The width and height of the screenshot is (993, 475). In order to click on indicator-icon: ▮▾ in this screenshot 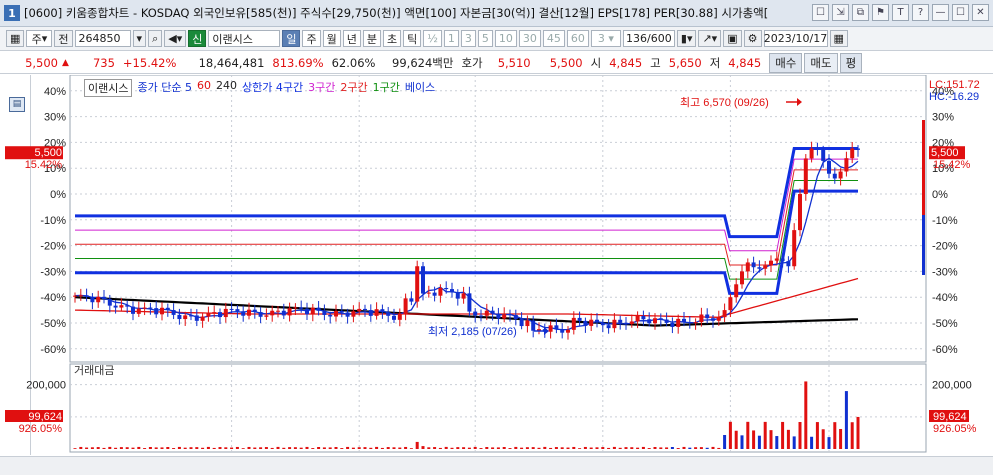, I will do `click(686, 38)`.